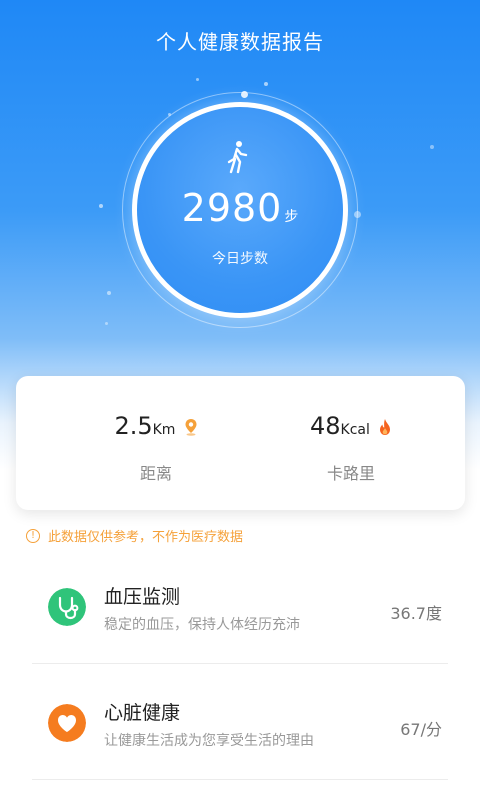  Describe the element at coordinates (164, 430) in the screenshot. I see `distance-unit: Km` at that location.